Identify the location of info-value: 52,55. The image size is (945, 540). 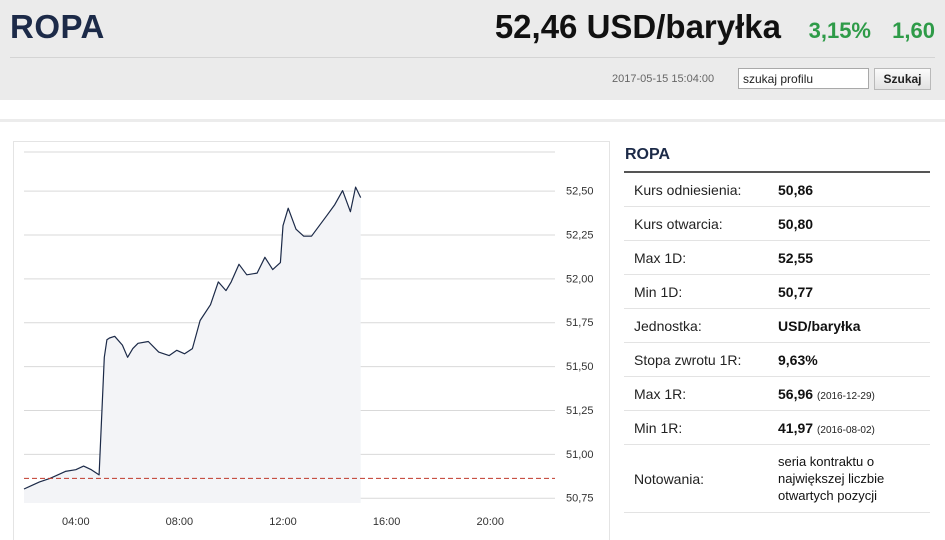
(854, 258).